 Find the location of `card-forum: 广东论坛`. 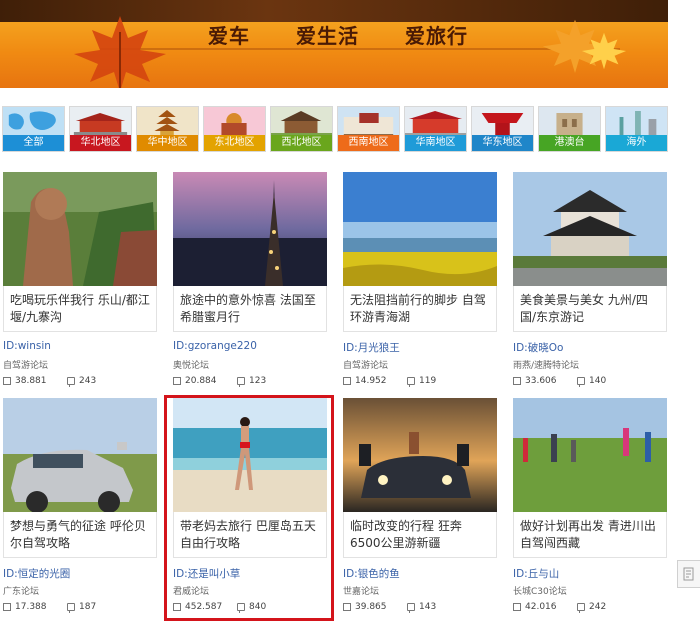

card-forum: 广东论坛 is located at coordinates (21, 590).